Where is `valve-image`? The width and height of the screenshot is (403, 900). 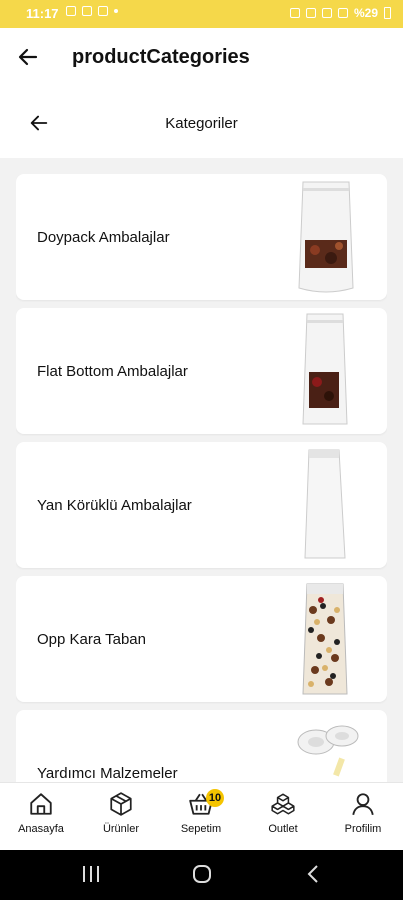 valve-image is located at coordinates (328, 751).